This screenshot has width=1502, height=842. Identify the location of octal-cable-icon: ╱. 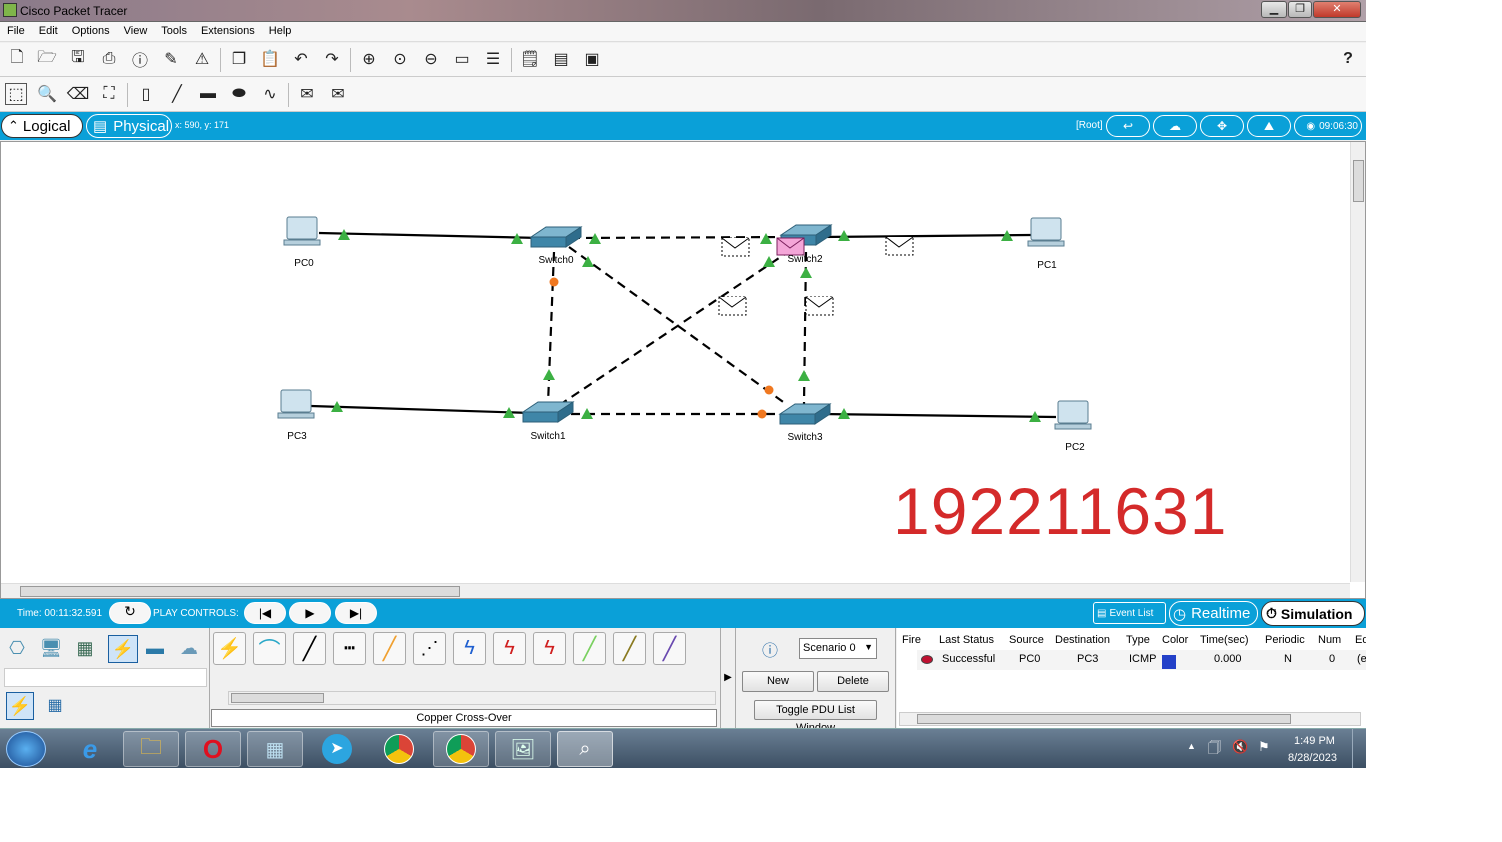
(589, 648).